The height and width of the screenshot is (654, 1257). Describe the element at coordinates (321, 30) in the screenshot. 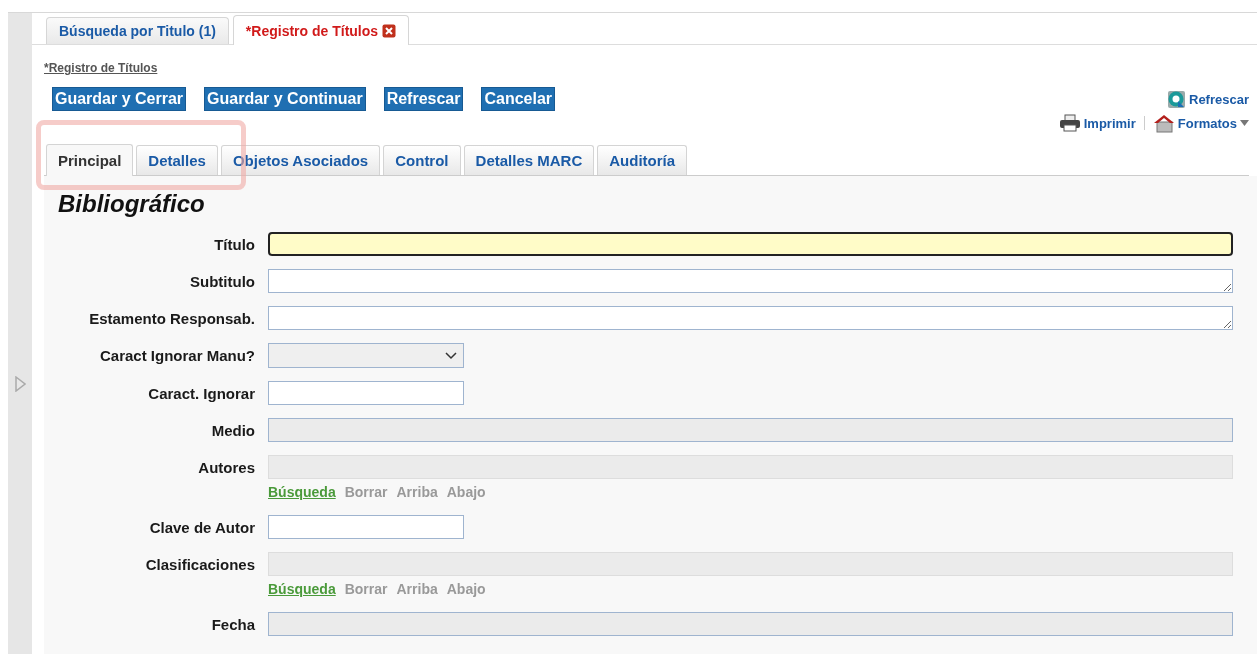

I see `document-tab: *Registro de Títulos` at that location.